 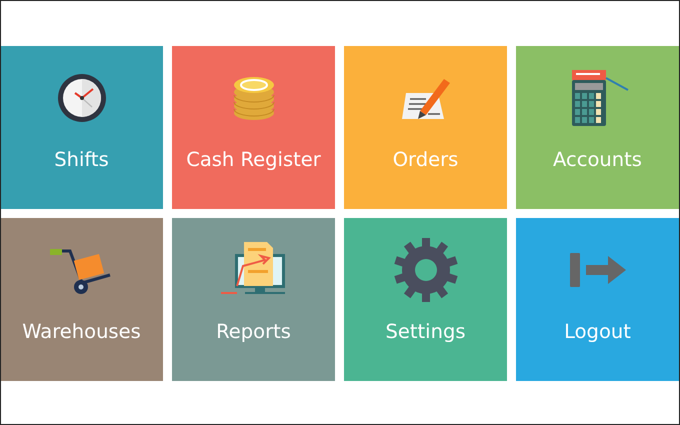 I want to click on menu-tile: Cash Register, so click(x=253, y=127).